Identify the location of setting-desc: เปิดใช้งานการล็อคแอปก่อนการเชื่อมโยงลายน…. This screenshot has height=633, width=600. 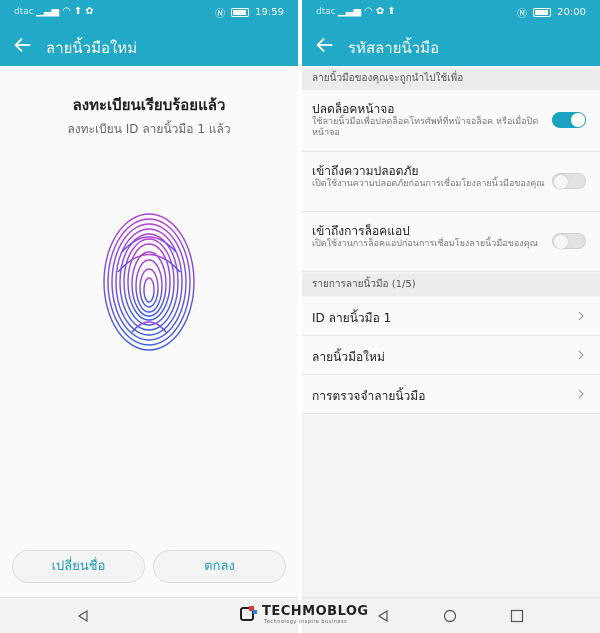
(425, 244).